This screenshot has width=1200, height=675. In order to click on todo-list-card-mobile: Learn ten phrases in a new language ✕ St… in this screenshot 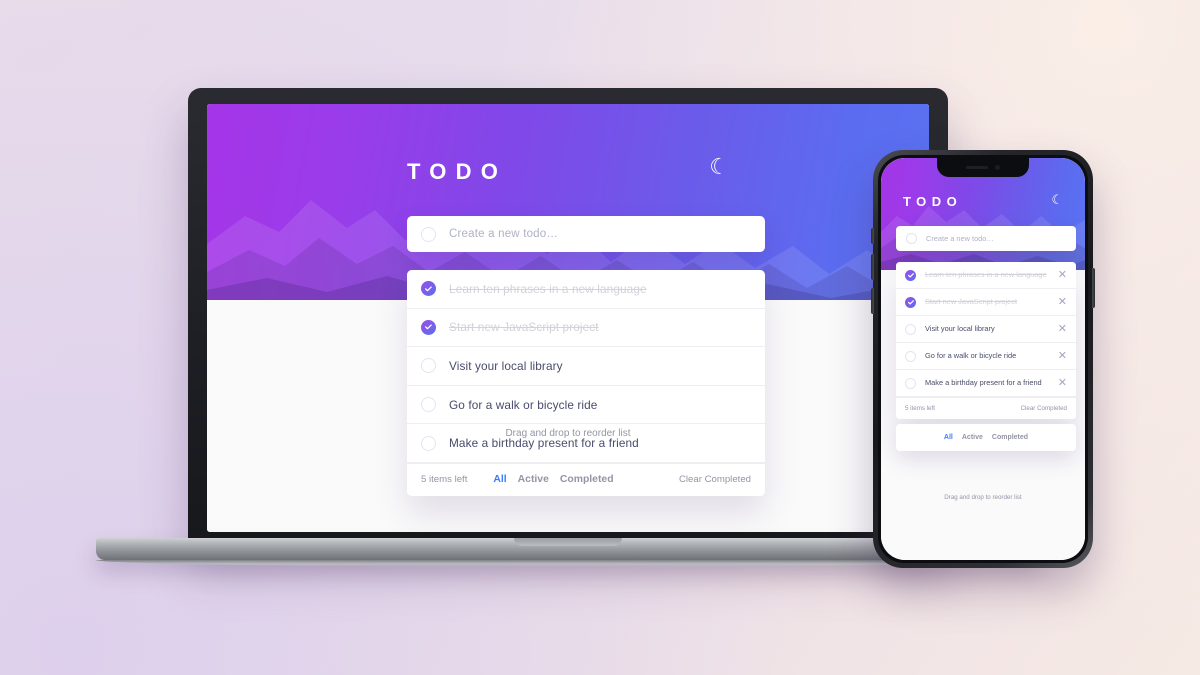, I will do `click(986, 340)`.